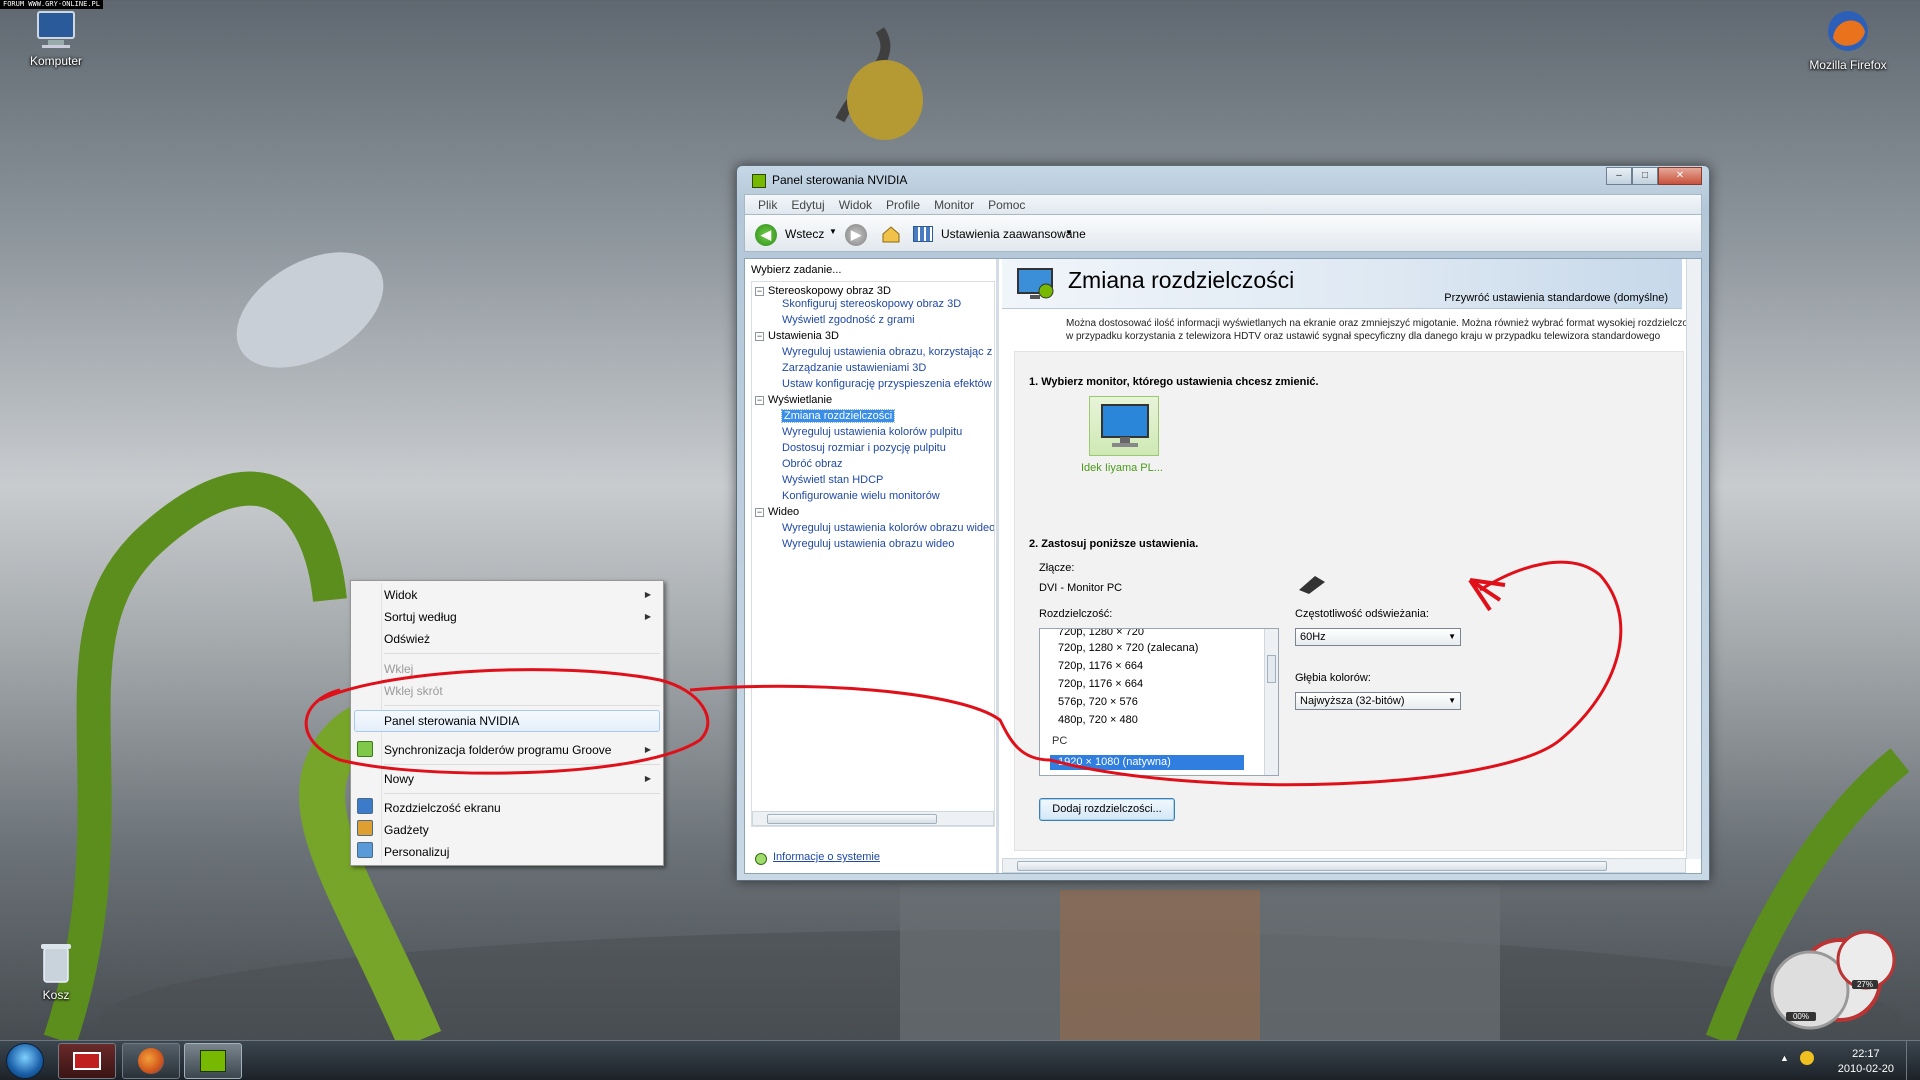 The image size is (1920, 1080). What do you see at coordinates (804, 234) in the screenshot?
I see `back-button-label: Wstecz` at bounding box center [804, 234].